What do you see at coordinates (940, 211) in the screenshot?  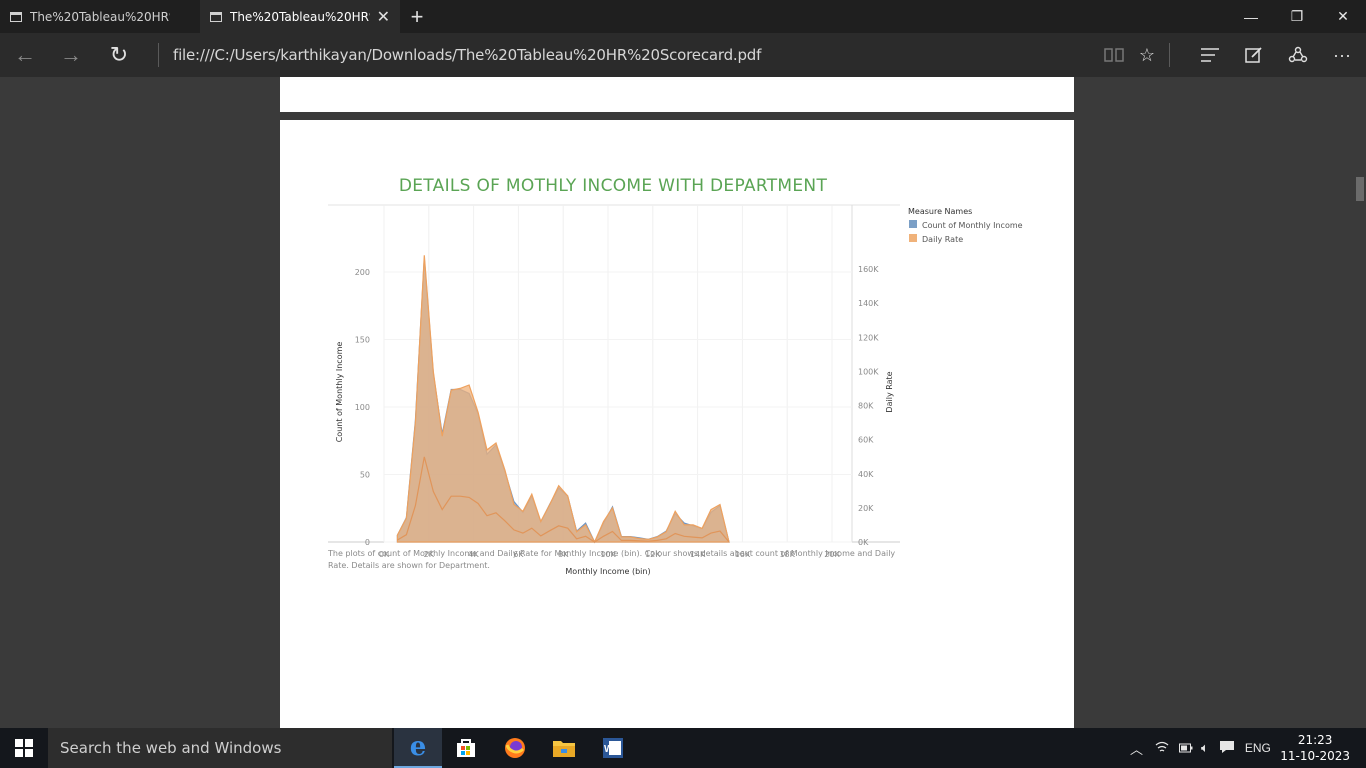 I see `legend-title: Measure Names` at bounding box center [940, 211].